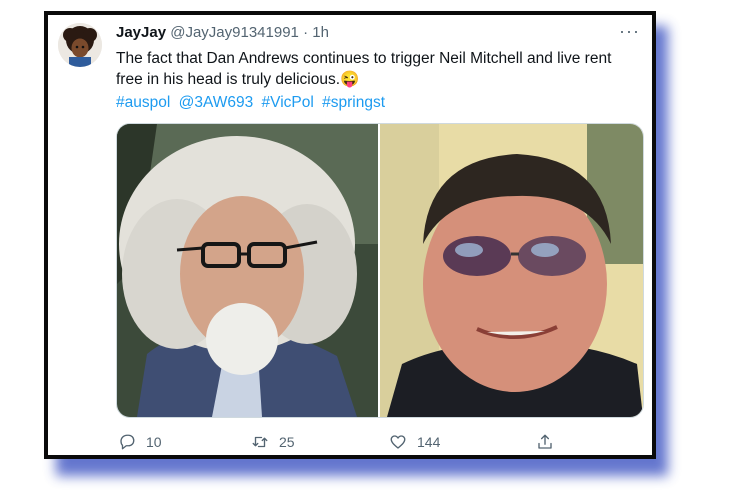 The height and width of the screenshot is (490, 737). Describe the element at coordinates (80, 45) in the screenshot. I see `avatar` at that location.